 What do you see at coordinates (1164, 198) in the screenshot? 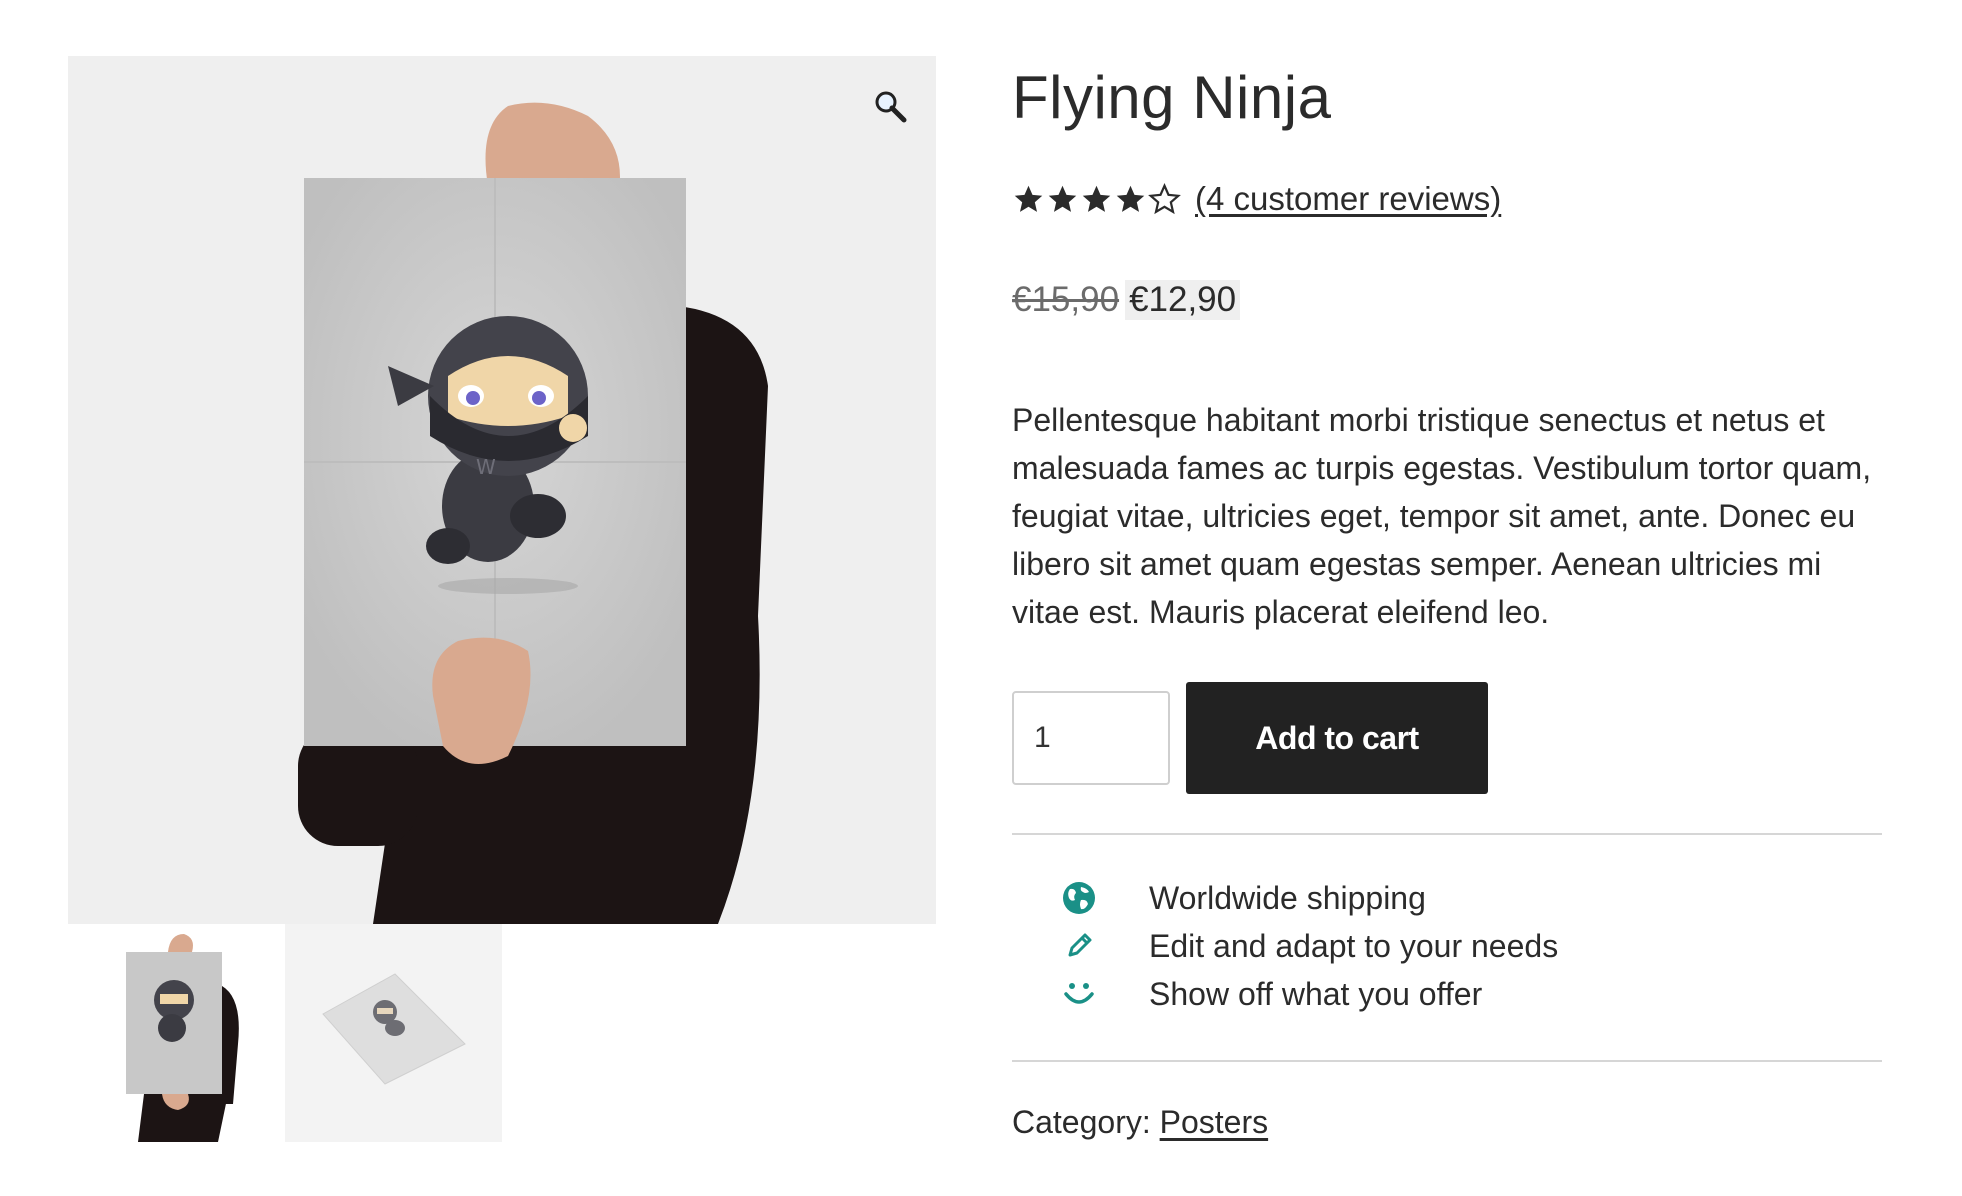
I see `star-empty-icon` at bounding box center [1164, 198].